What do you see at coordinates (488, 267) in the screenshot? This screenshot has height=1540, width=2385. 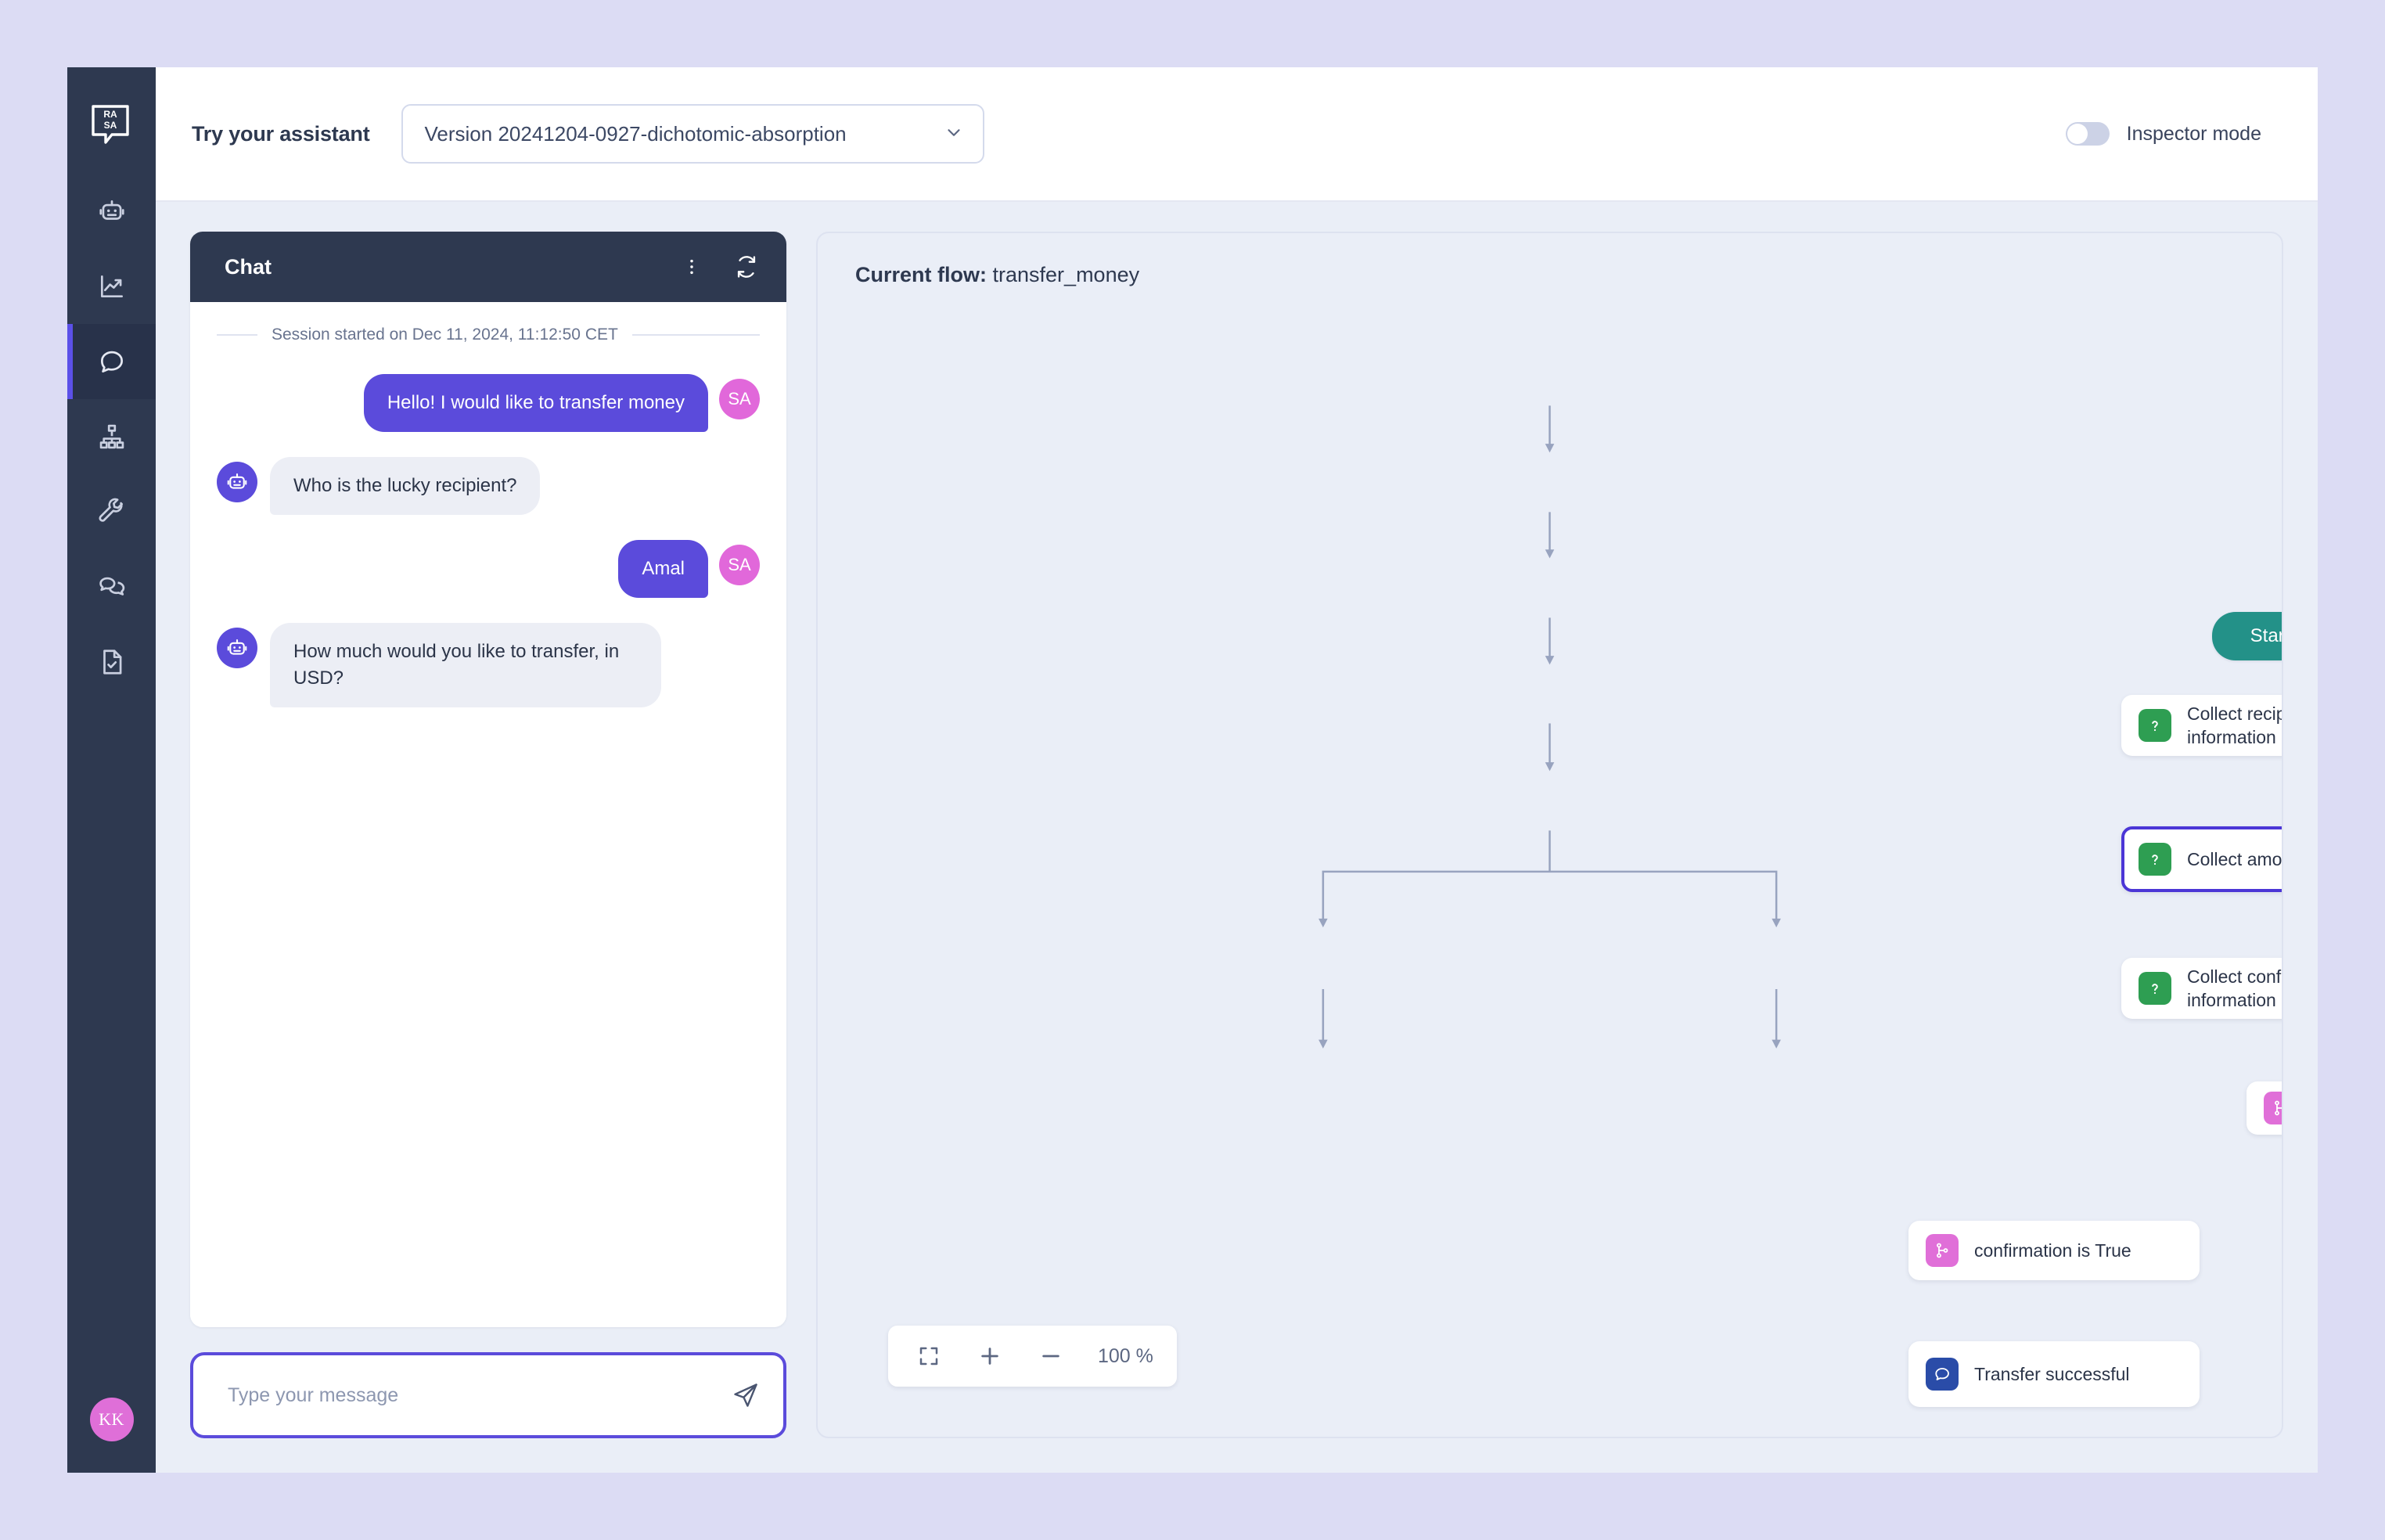 I see `chat-header: Chat` at bounding box center [488, 267].